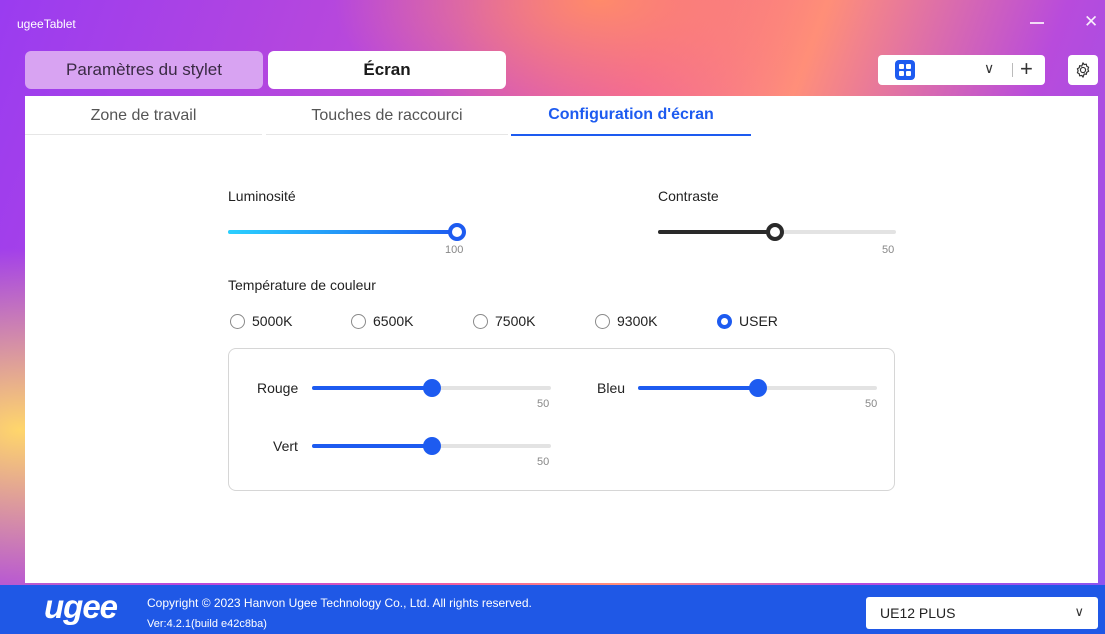  Describe the element at coordinates (432, 388) in the screenshot. I see `red-handle` at that location.